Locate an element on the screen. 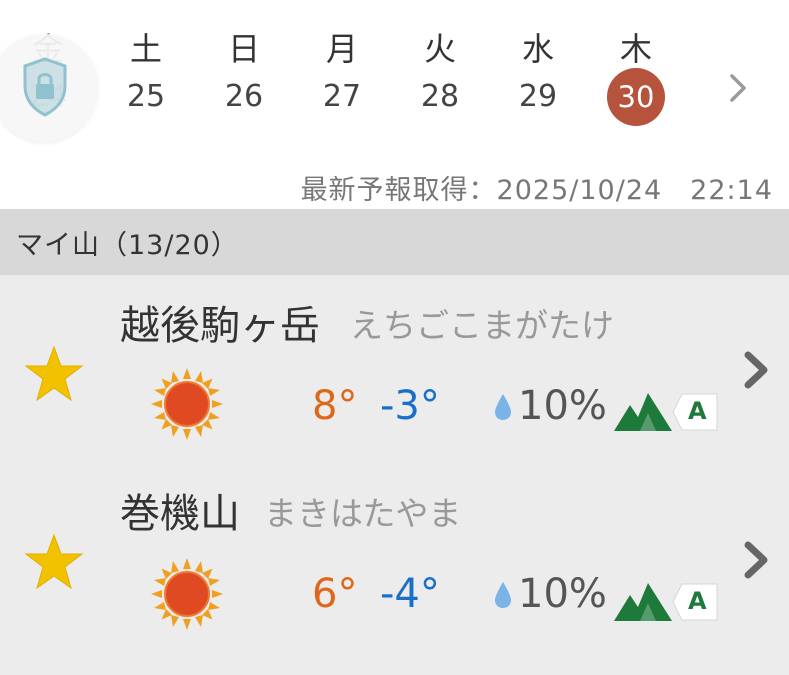  mountain-name: 巻機山 is located at coordinates (180, 514).